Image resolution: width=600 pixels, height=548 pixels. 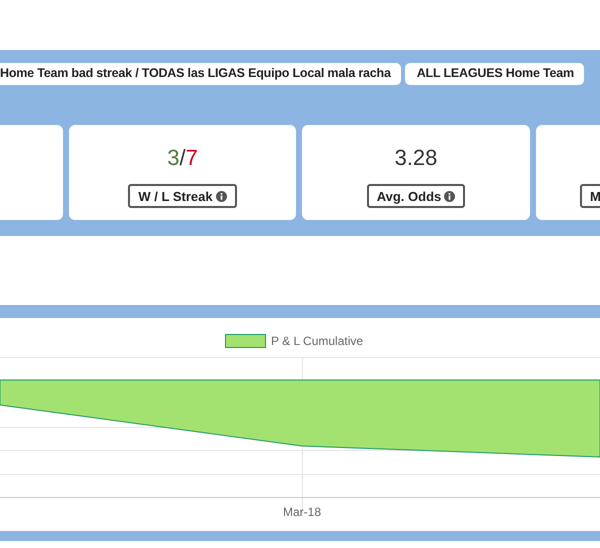 What do you see at coordinates (317, 341) in the screenshot?
I see `legend-label: P & L Cumulative` at bounding box center [317, 341].